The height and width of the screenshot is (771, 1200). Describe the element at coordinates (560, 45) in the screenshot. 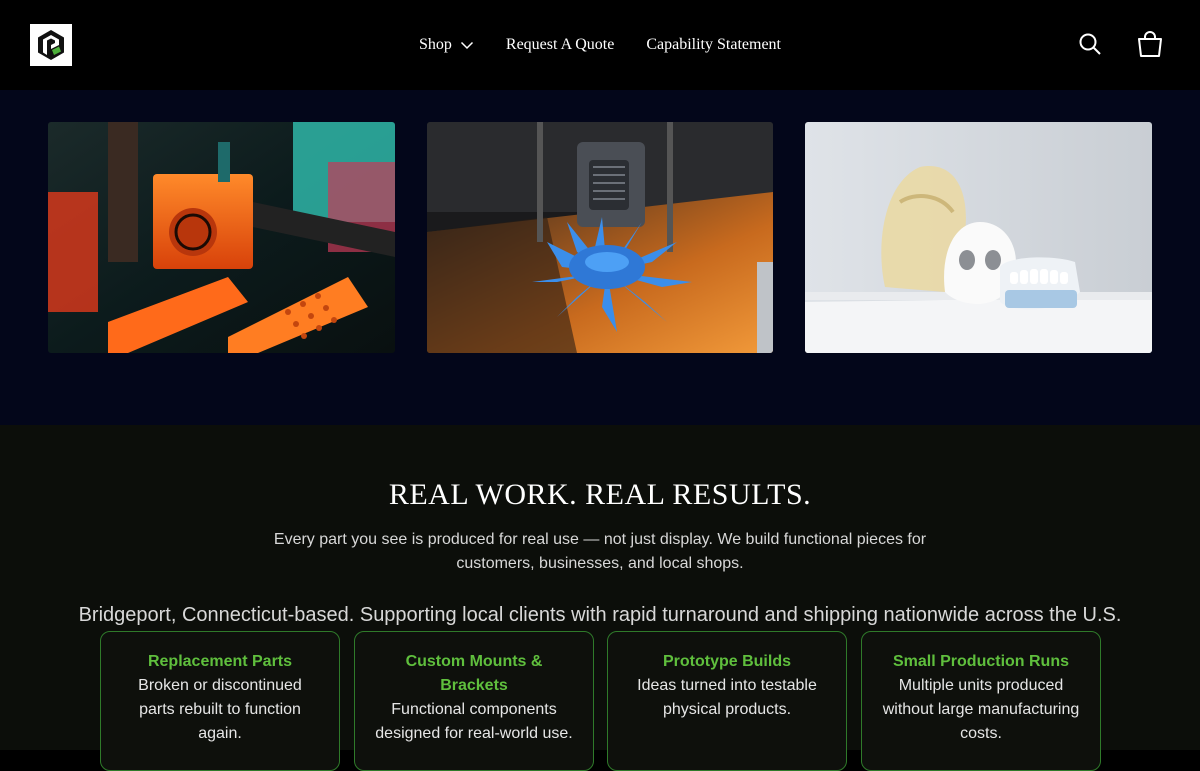

I see `nav-request-quote: Request A Quote` at that location.